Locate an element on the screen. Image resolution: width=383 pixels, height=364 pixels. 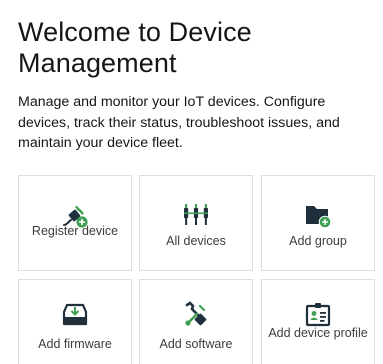
add-software-tile: Add software is located at coordinates (196, 321).